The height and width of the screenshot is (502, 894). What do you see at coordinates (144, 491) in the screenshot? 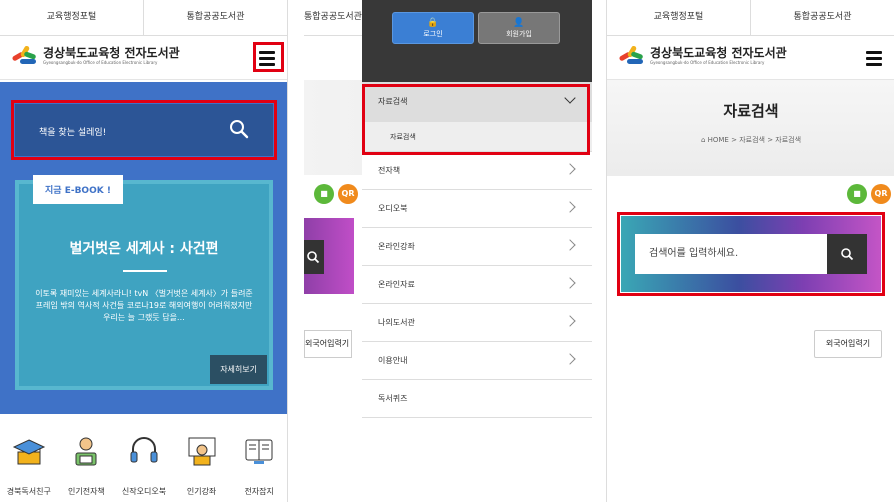
I see `quick-label: 신작오디오북` at bounding box center [144, 491].